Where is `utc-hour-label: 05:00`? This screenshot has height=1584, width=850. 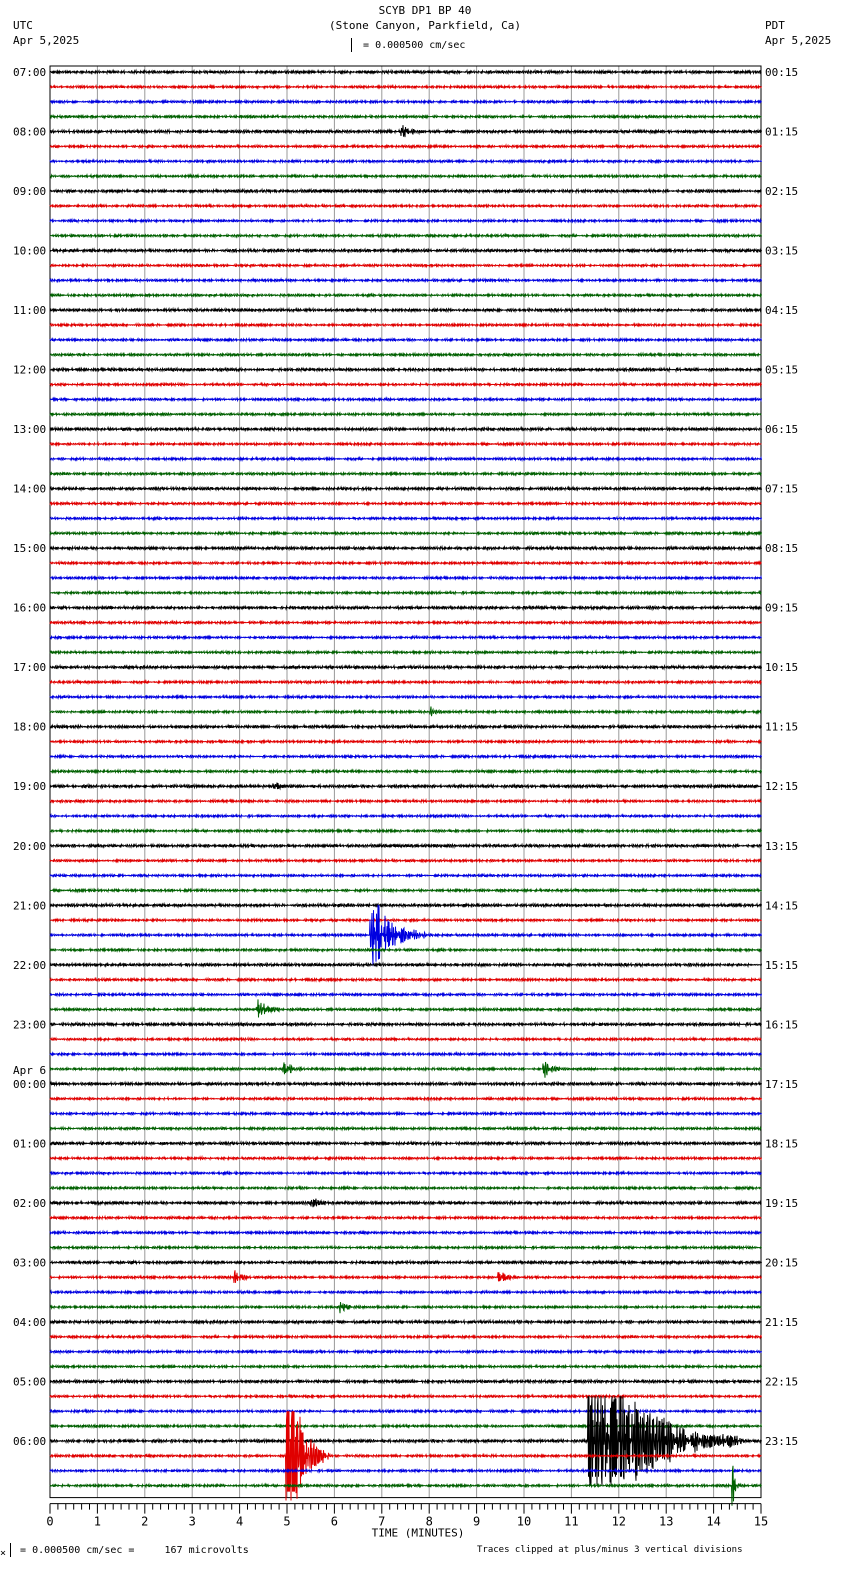 utc-hour-label: 05:00 is located at coordinates (29, 1381).